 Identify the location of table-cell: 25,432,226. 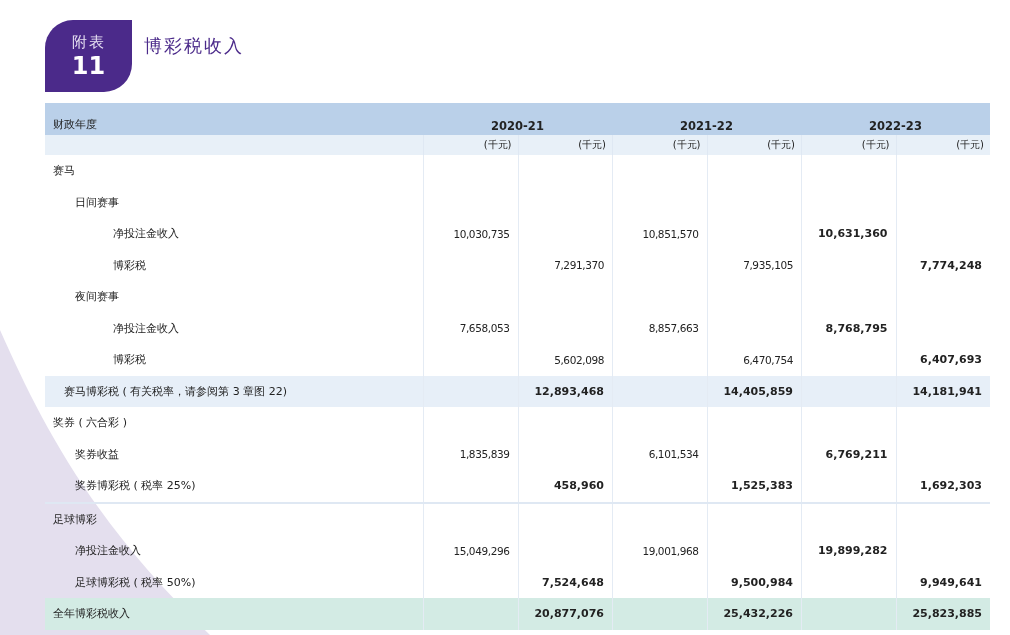
(758, 614).